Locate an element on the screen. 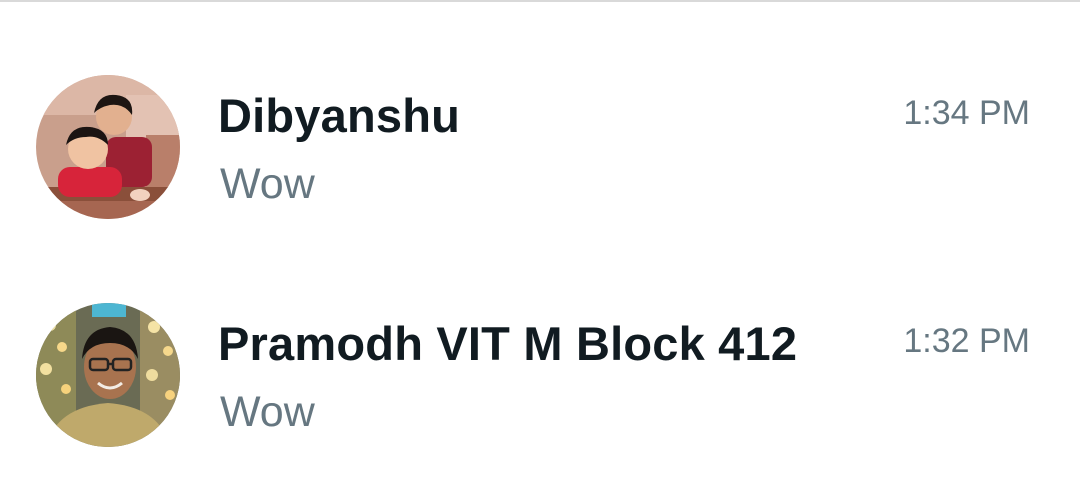 The height and width of the screenshot is (498, 1080). message-timestamp: 1:34 PM is located at coordinates (966, 113).